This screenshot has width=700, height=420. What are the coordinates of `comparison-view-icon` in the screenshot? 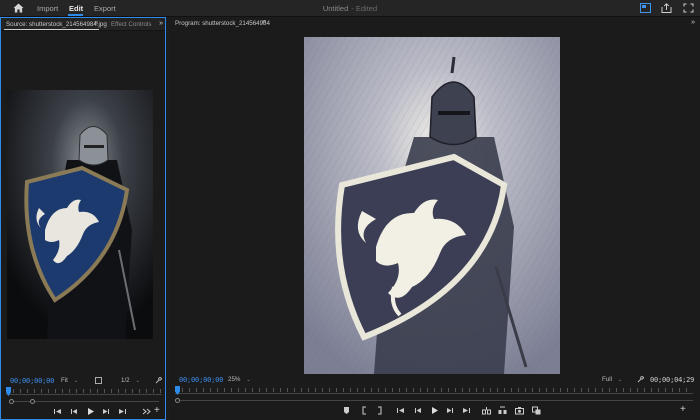 It's located at (536, 410).